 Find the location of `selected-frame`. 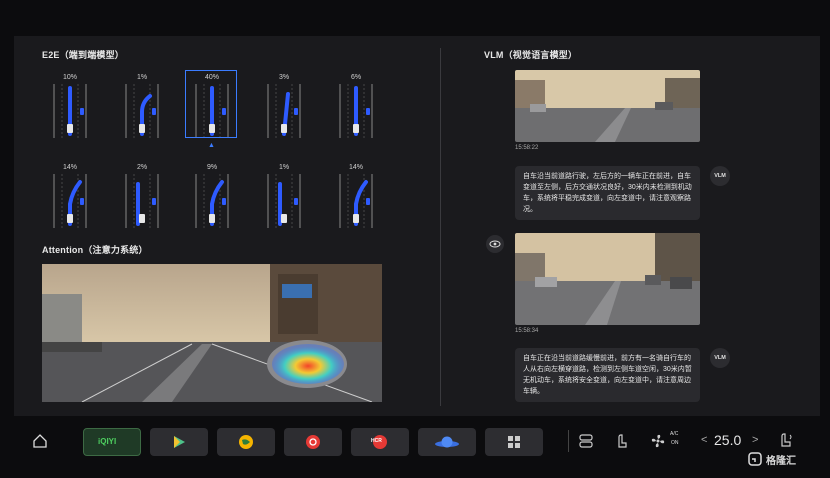

selected-frame is located at coordinates (211, 104).